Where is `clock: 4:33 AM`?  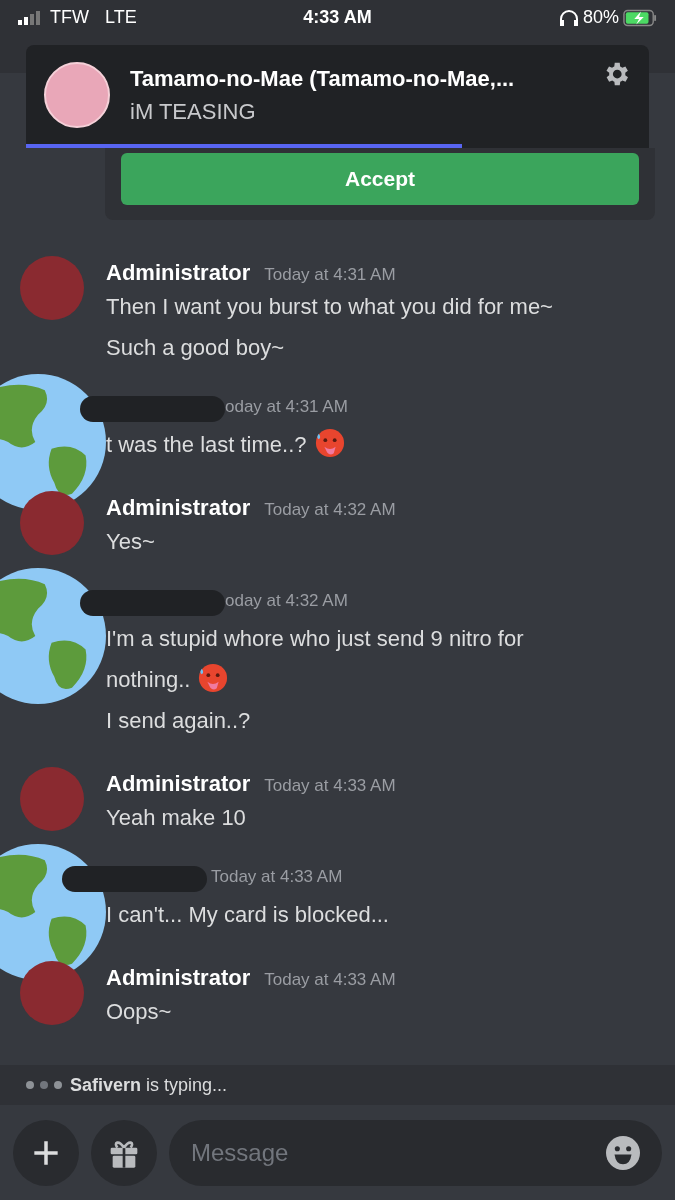
clock: 4:33 AM is located at coordinates (337, 17).